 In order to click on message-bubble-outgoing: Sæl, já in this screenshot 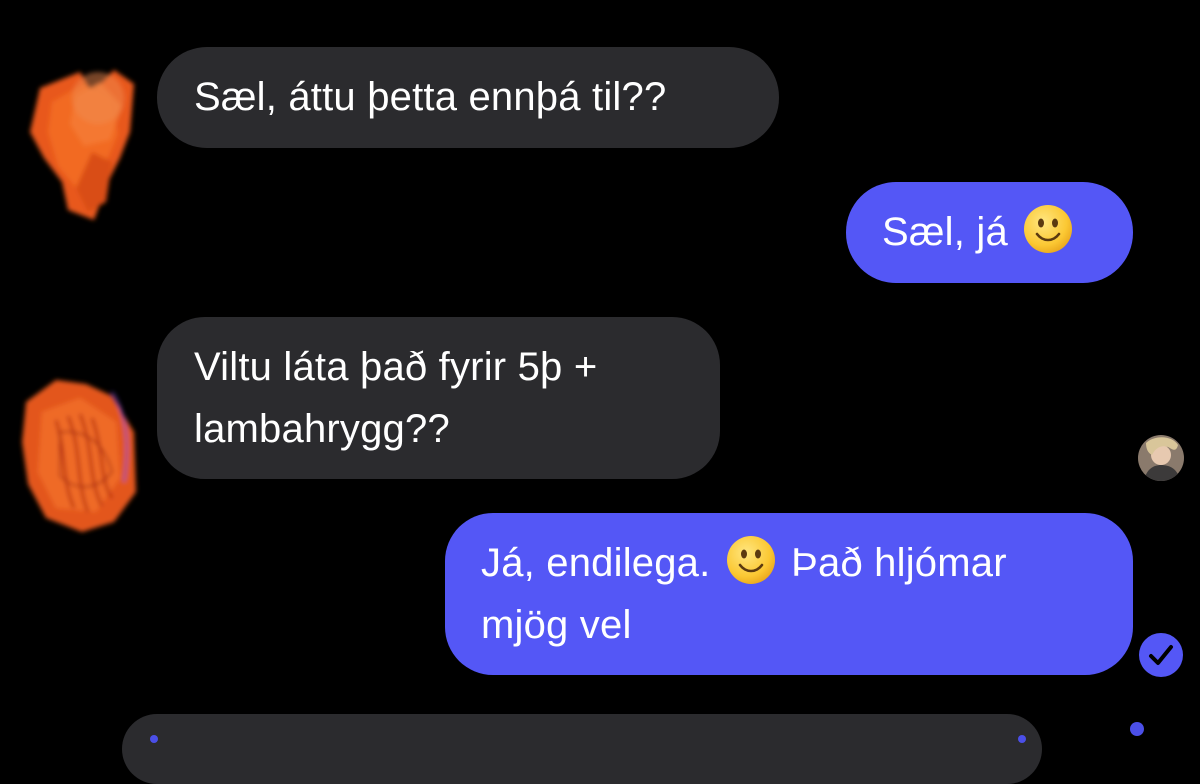, I will do `click(989, 232)`.